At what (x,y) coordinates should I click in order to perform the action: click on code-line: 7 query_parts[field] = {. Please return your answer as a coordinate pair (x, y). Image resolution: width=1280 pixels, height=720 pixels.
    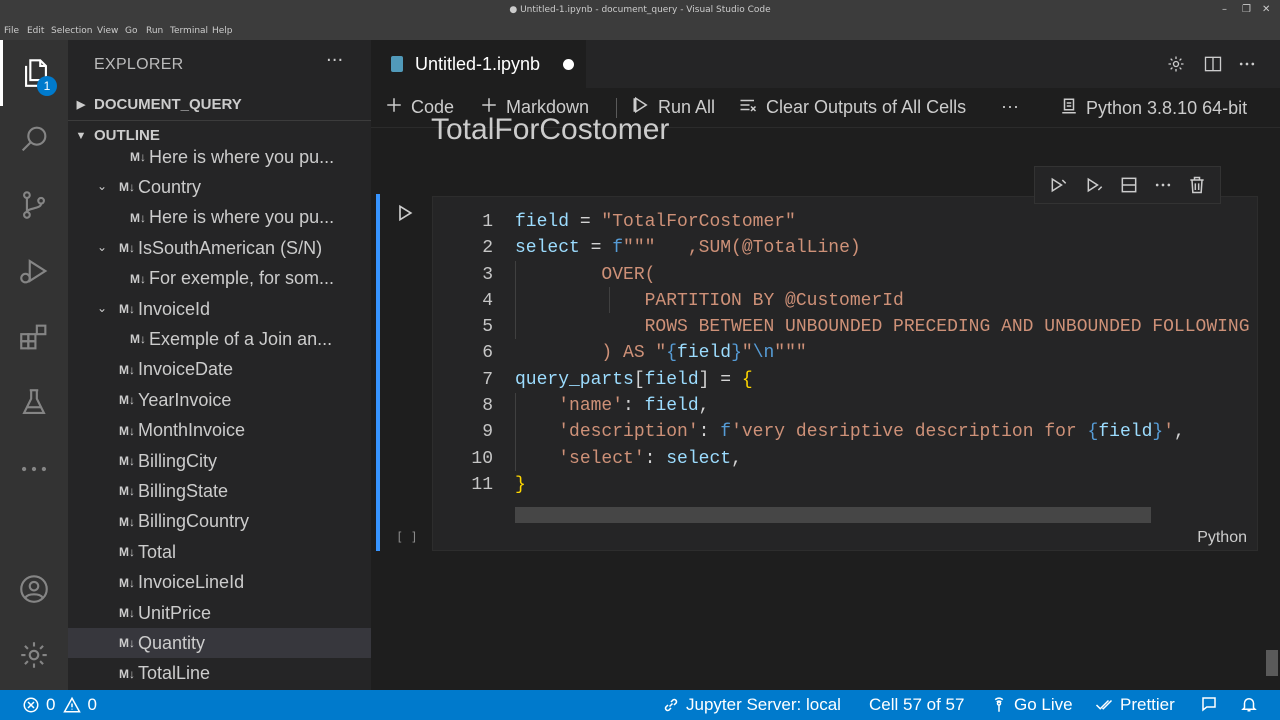
    Looking at the image, I should click on (846, 380).